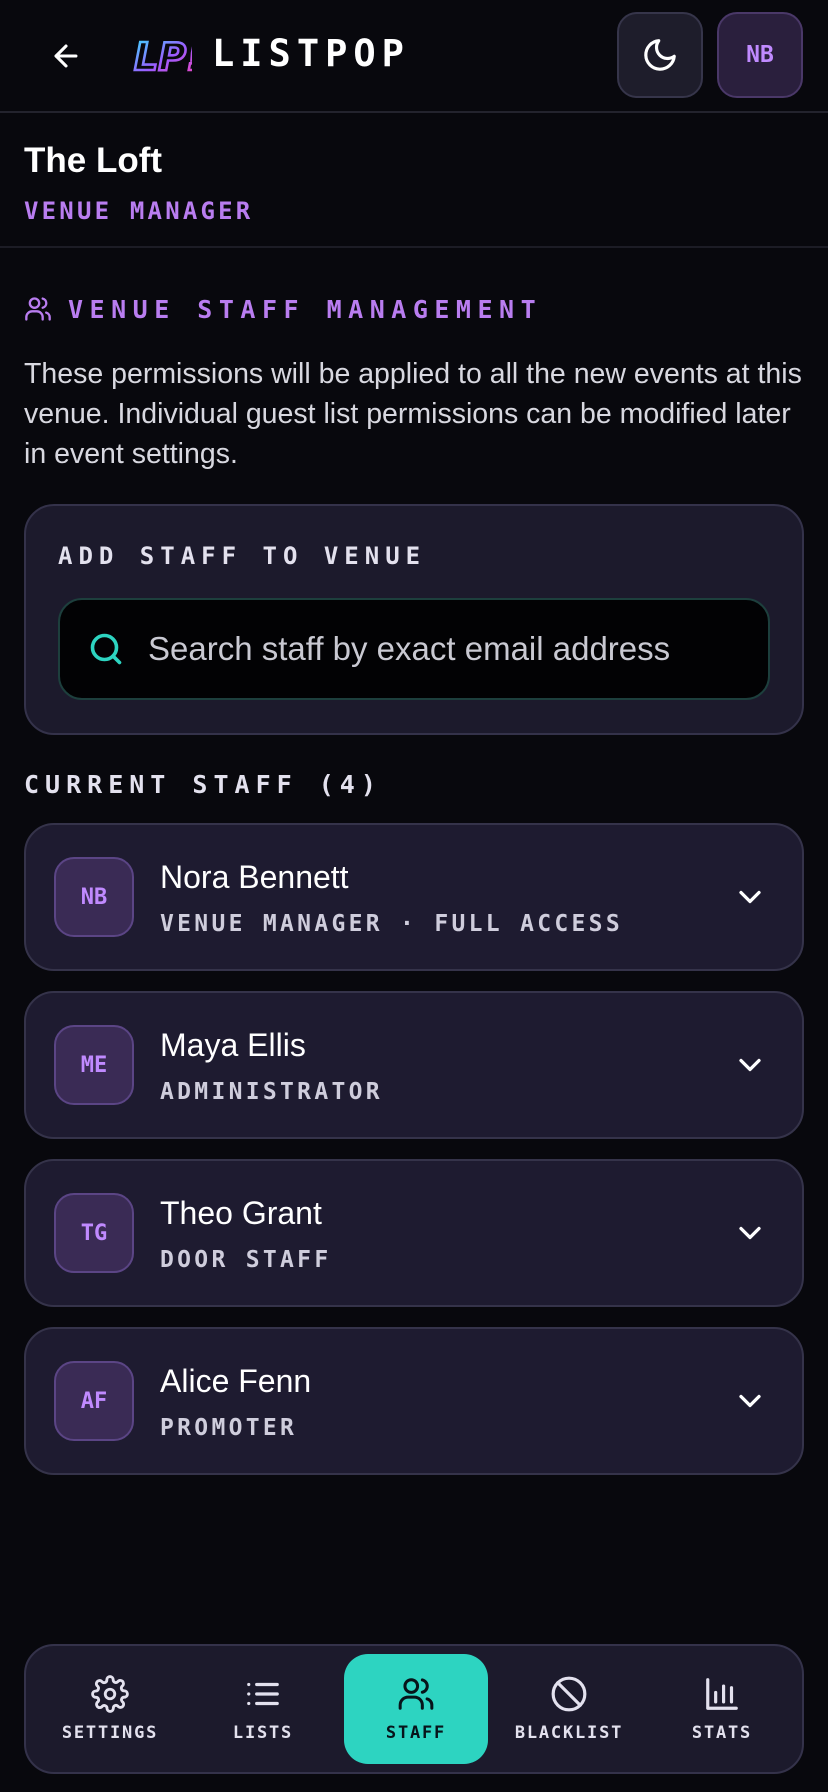  What do you see at coordinates (414, 1401) in the screenshot?
I see `staff-card: AF Alice Fenn PROMOTER` at bounding box center [414, 1401].